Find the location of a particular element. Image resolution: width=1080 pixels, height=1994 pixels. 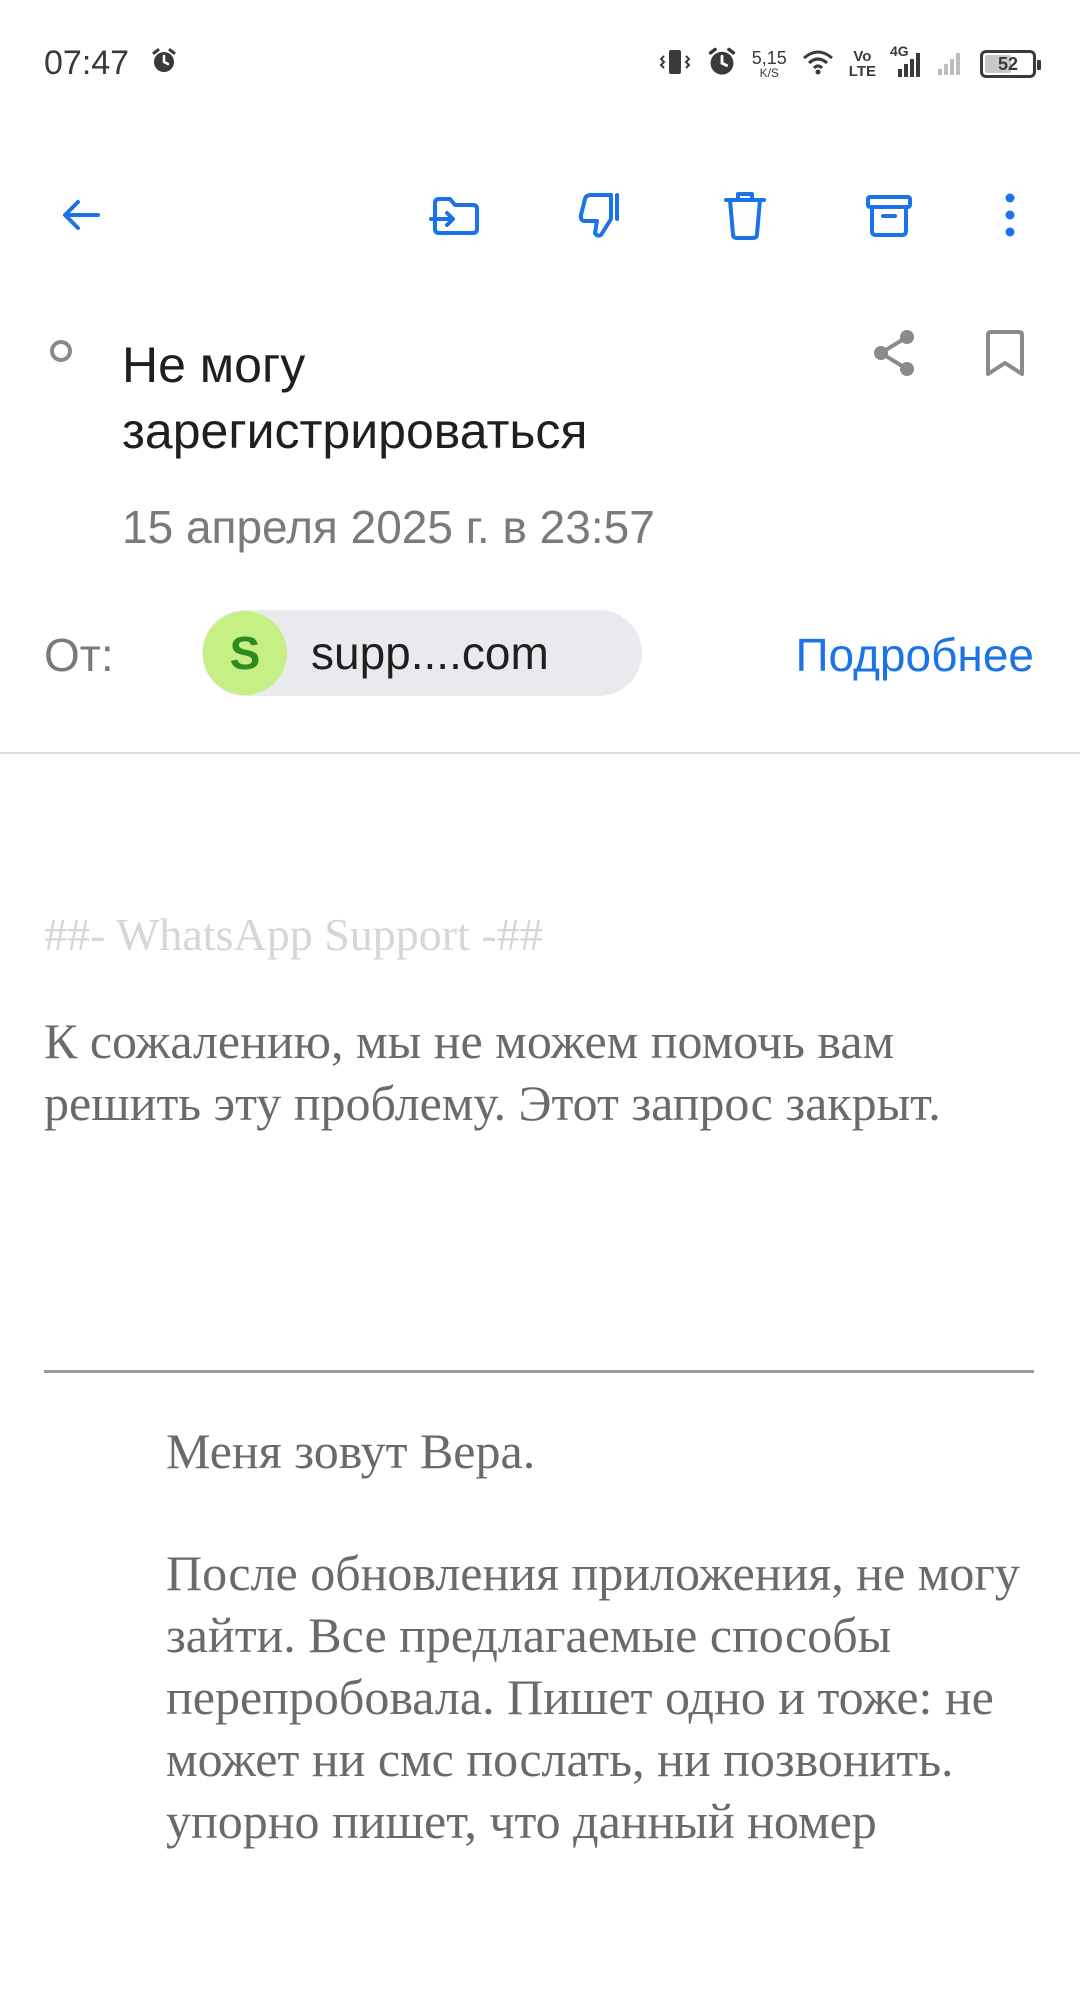

spam-button is located at coordinates (600, 215).